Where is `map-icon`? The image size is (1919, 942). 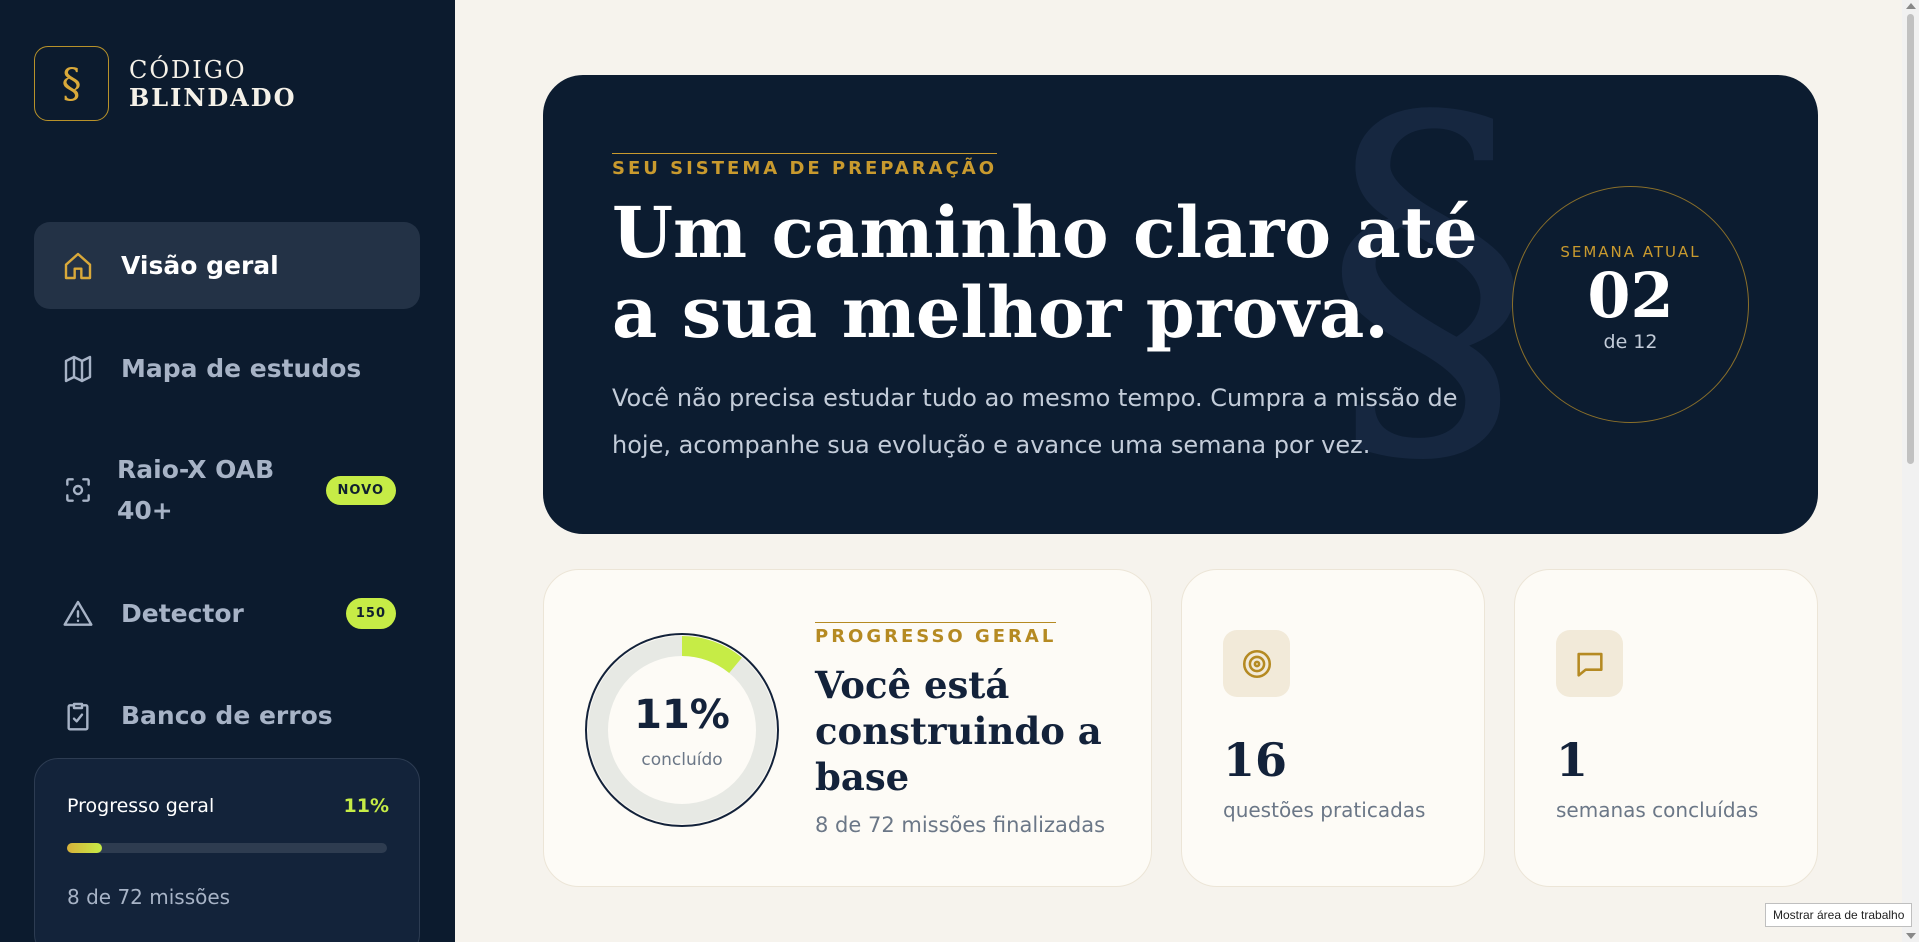 map-icon is located at coordinates (78, 369).